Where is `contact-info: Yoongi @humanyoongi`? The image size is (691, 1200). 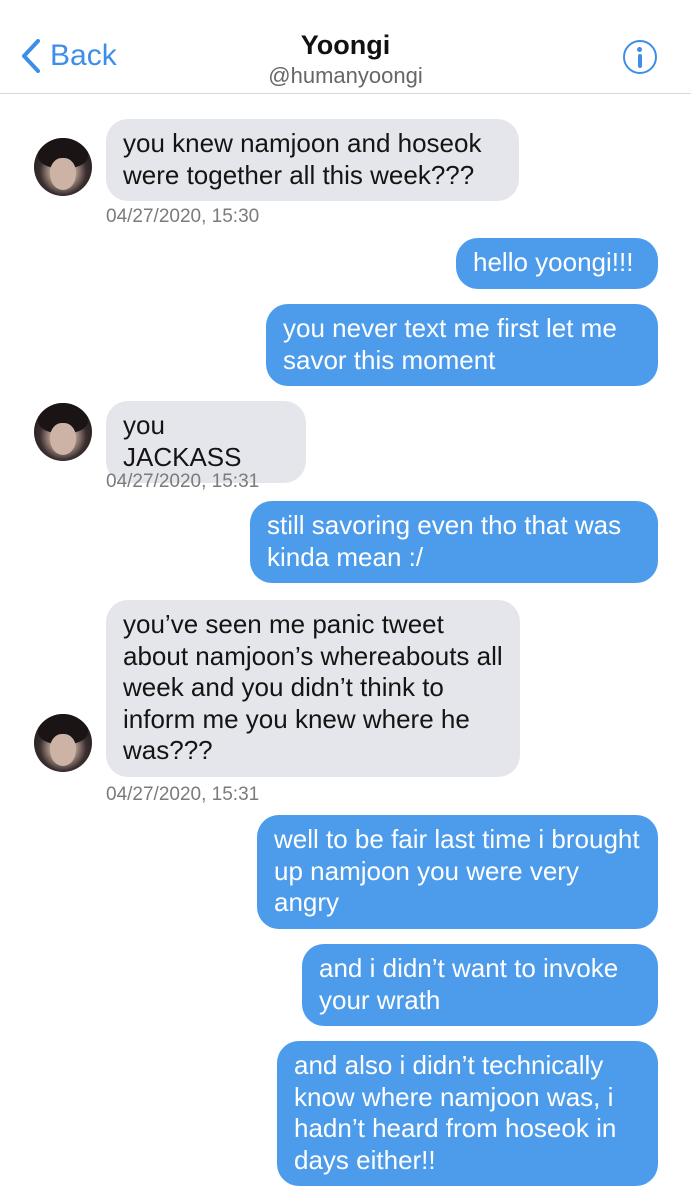 contact-info: Yoongi @humanyoongi is located at coordinates (345, 59).